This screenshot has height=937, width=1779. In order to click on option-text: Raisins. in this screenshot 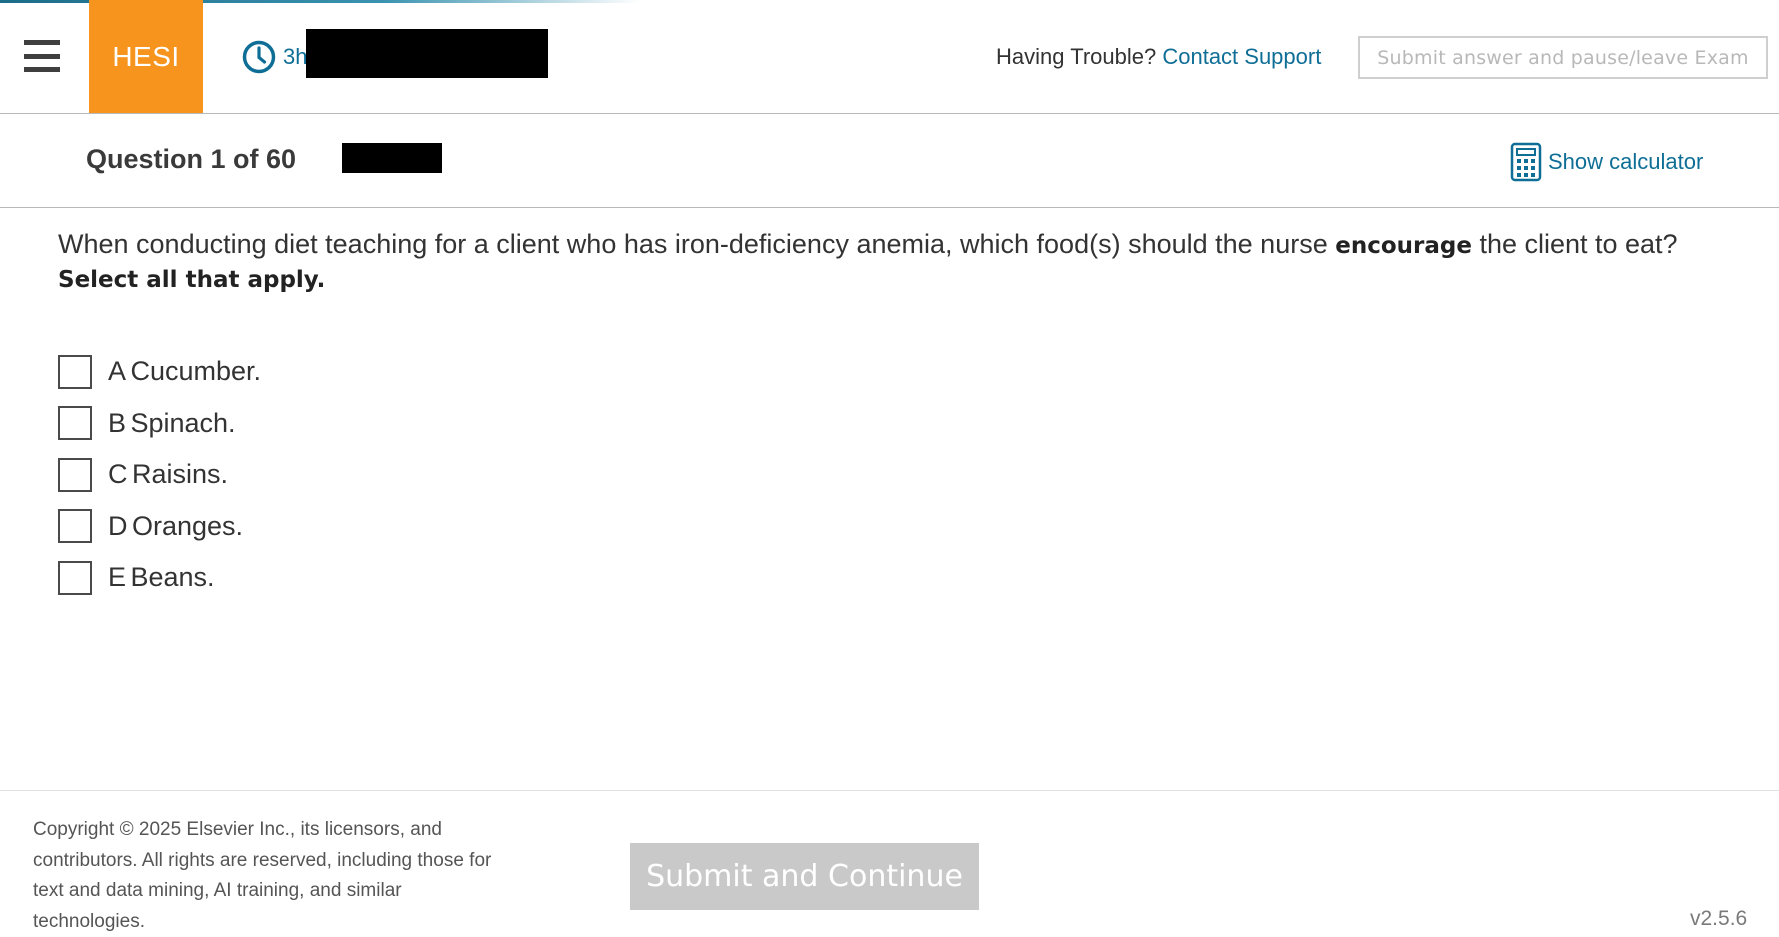, I will do `click(179, 474)`.